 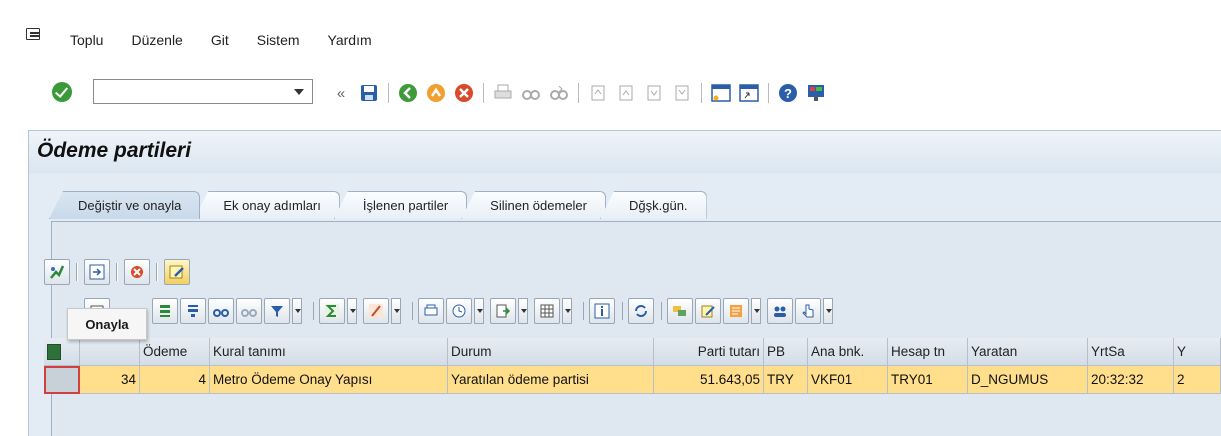 What do you see at coordinates (125, 205) in the screenshot?
I see `tab-degistir-ve-onayla: Değiştir ve onayla` at bounding box center [125, 205].